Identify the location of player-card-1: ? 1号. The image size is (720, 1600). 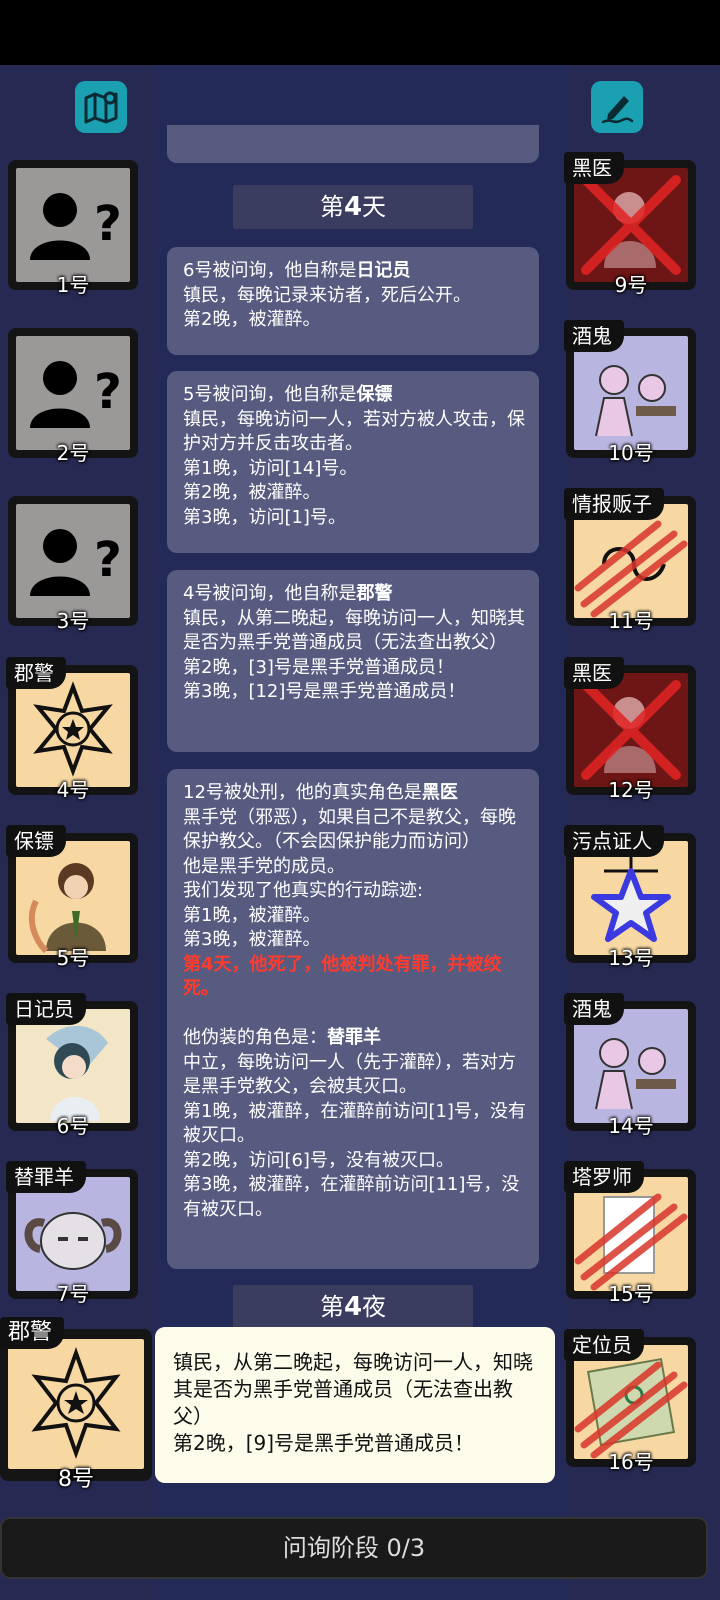
(73, 228).